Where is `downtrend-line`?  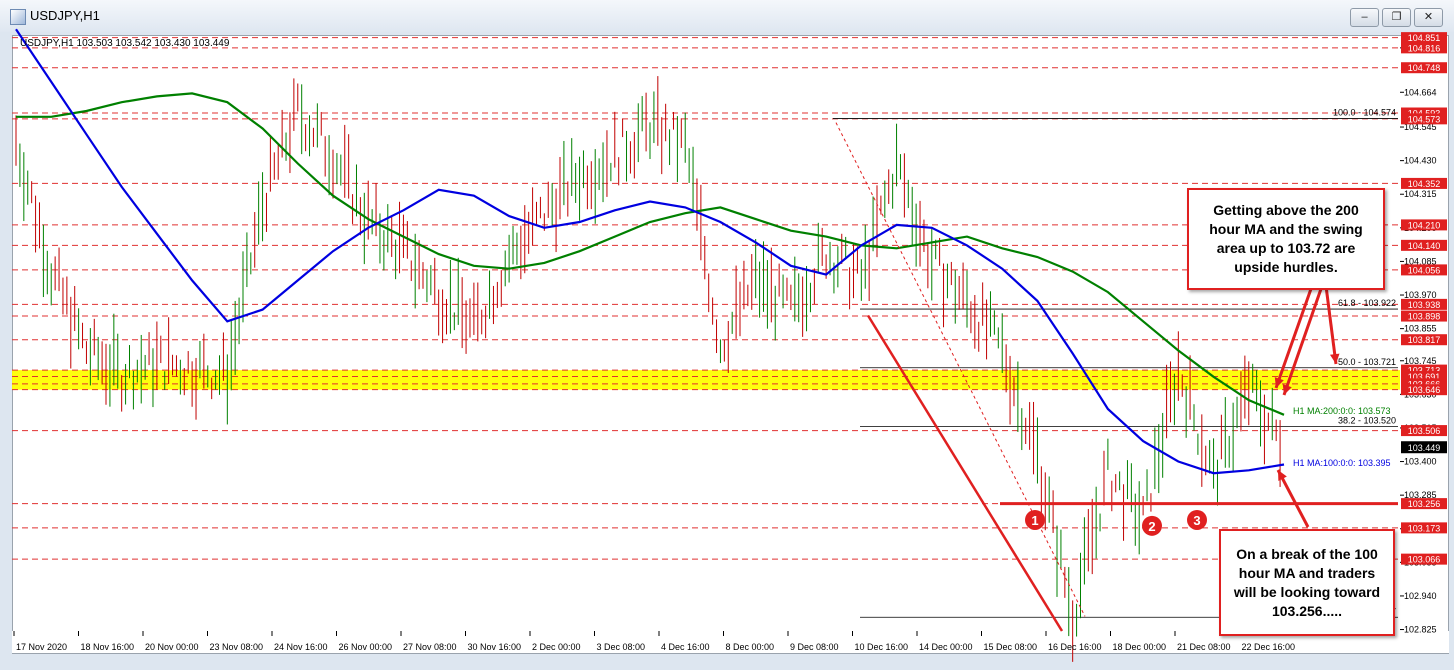
downtrend-line is located at coordinates (965, 473).